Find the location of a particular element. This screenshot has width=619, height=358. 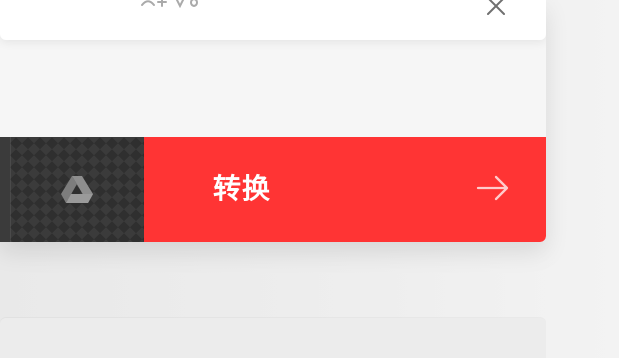

cropped-text-glyphs is located at coordinates (169, 4).